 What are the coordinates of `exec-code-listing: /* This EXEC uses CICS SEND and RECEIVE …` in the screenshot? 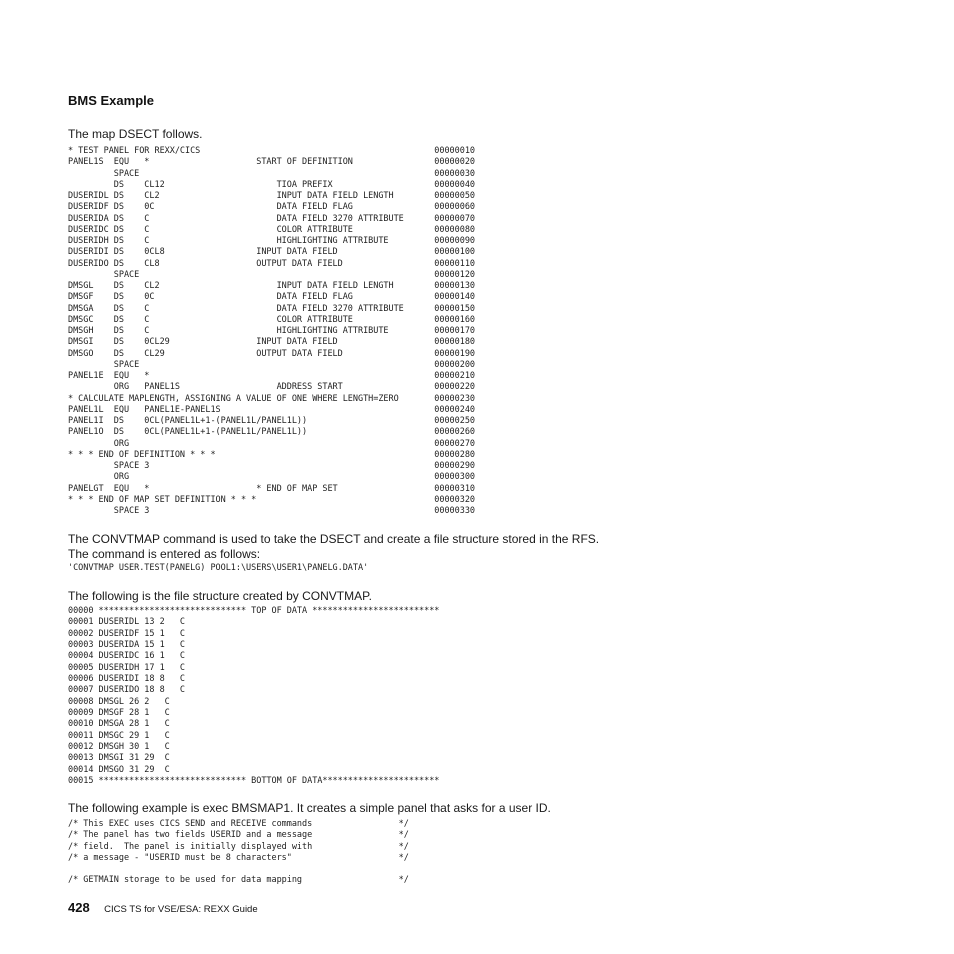 It's located at (238, 853).